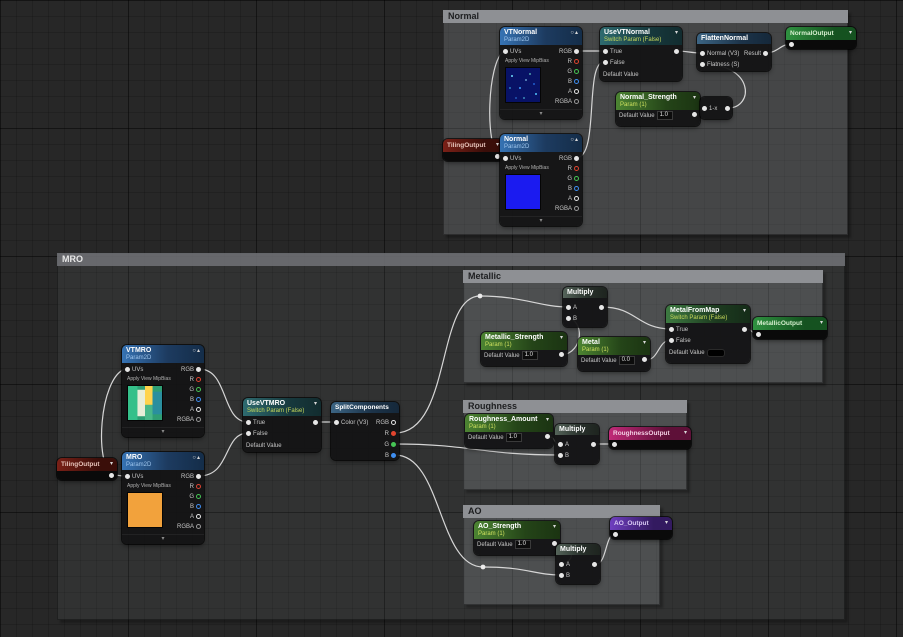  What do you see at coordinates (541, 143) in the screenshot?
I see `node-header: Normal Param2D ○▴` at bounding box center [541, 143].